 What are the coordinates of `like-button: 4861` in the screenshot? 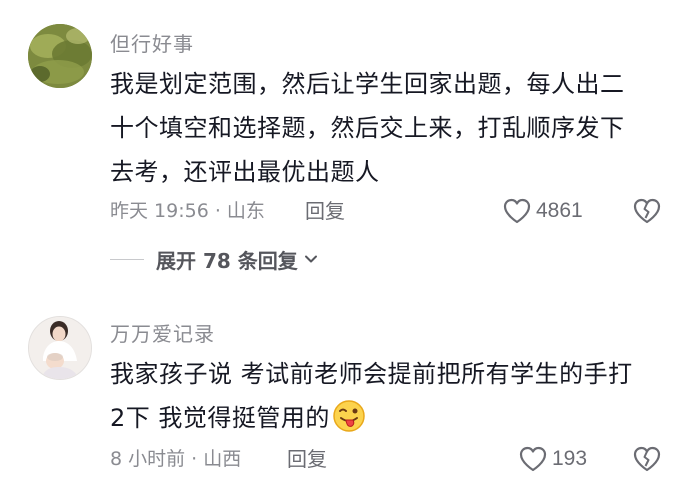 It's located at (542, 211).